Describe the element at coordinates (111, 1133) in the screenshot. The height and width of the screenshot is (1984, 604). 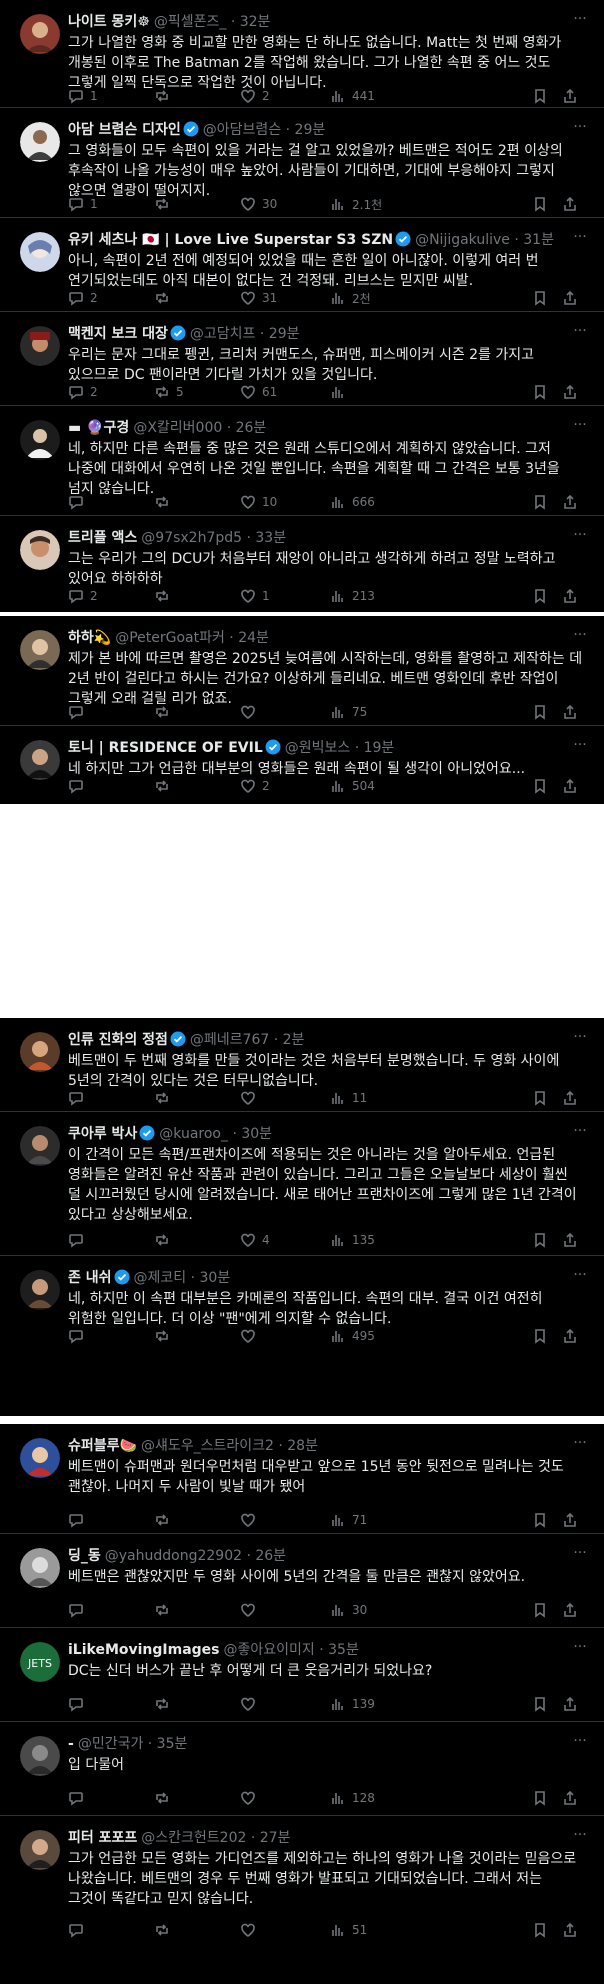
I see `display-name: 쿠아루 박사` at that location.